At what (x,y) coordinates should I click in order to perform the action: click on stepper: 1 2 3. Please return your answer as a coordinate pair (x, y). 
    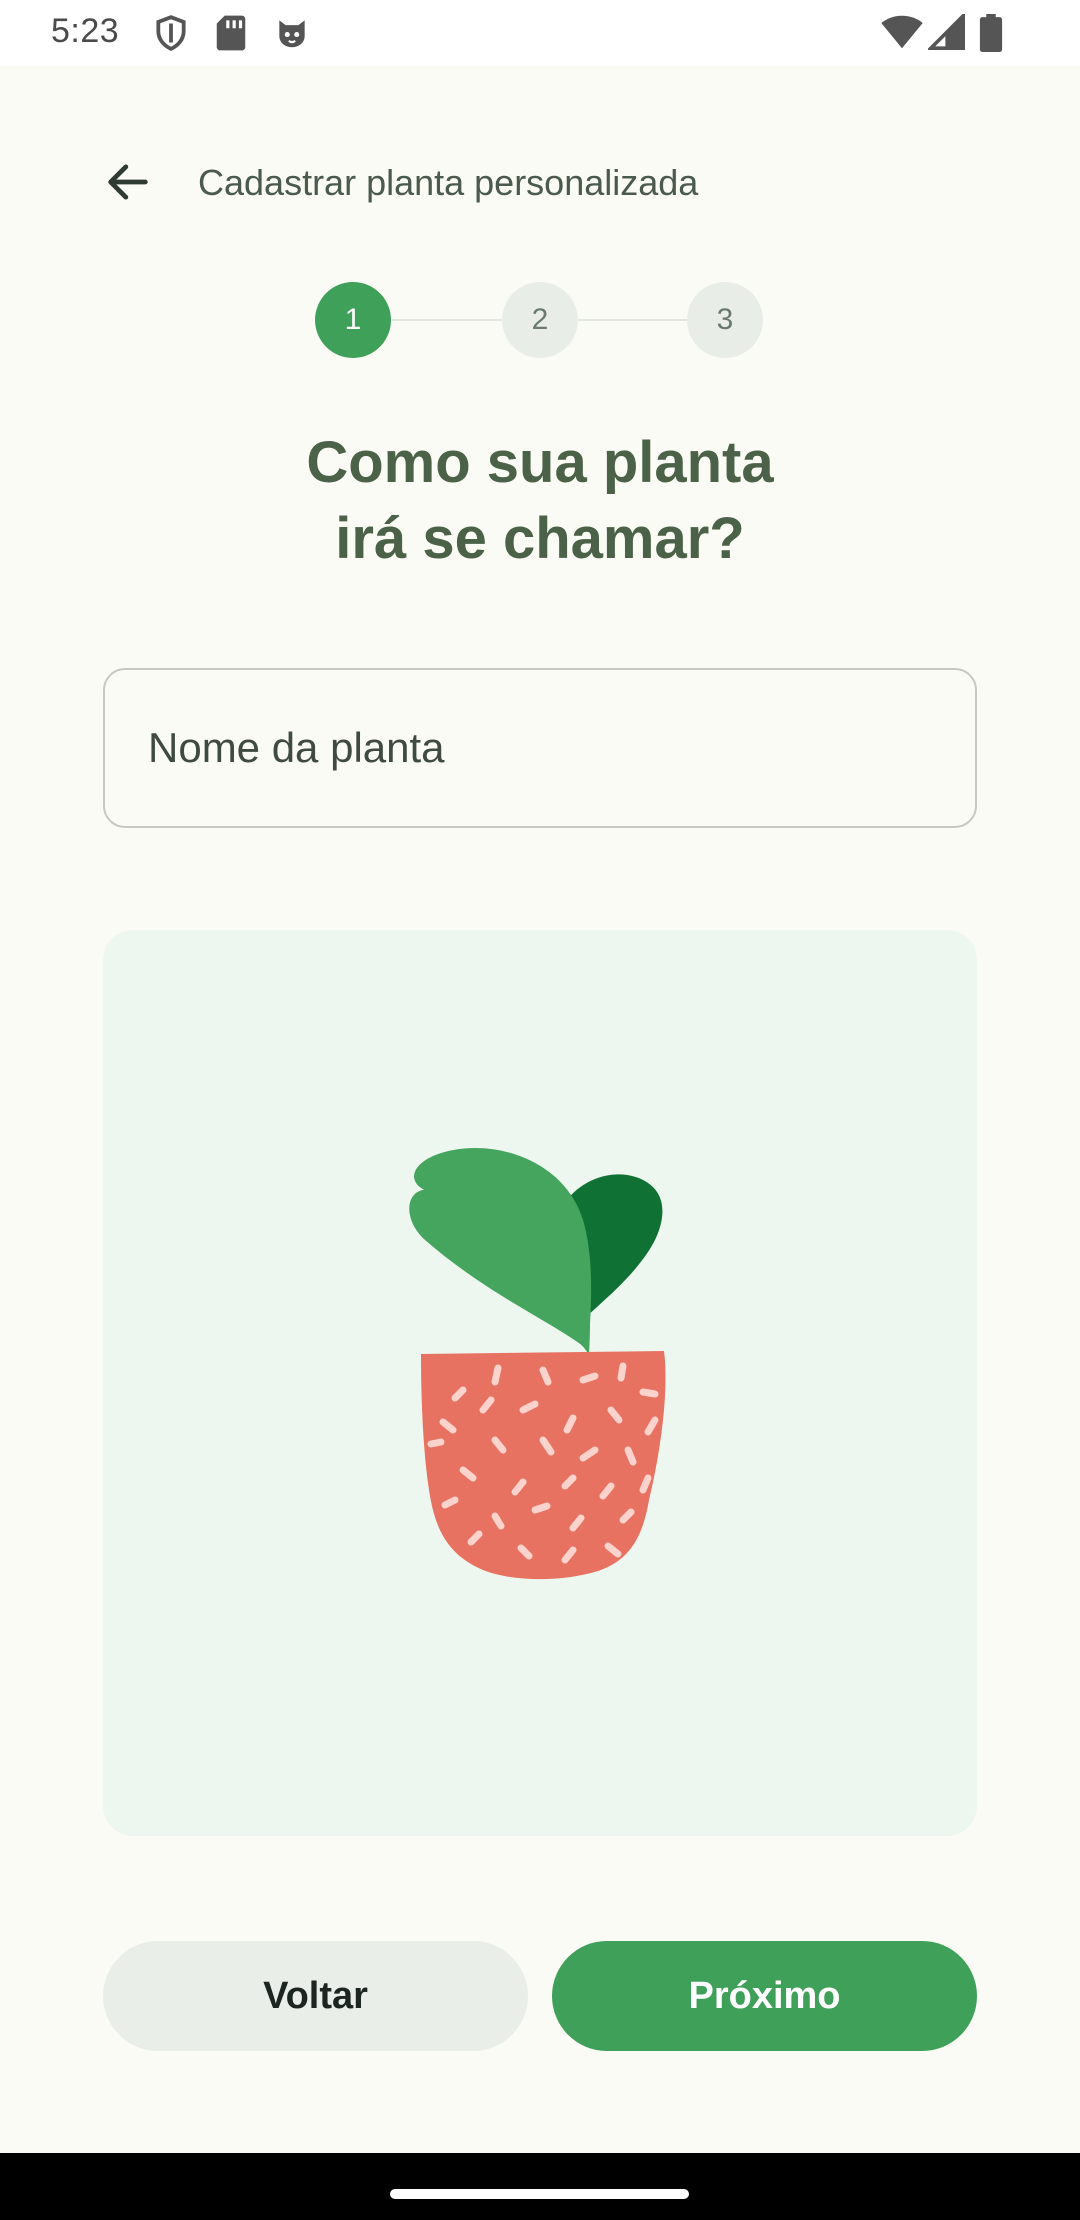
    Looking at the image, I should click on (540, 320).